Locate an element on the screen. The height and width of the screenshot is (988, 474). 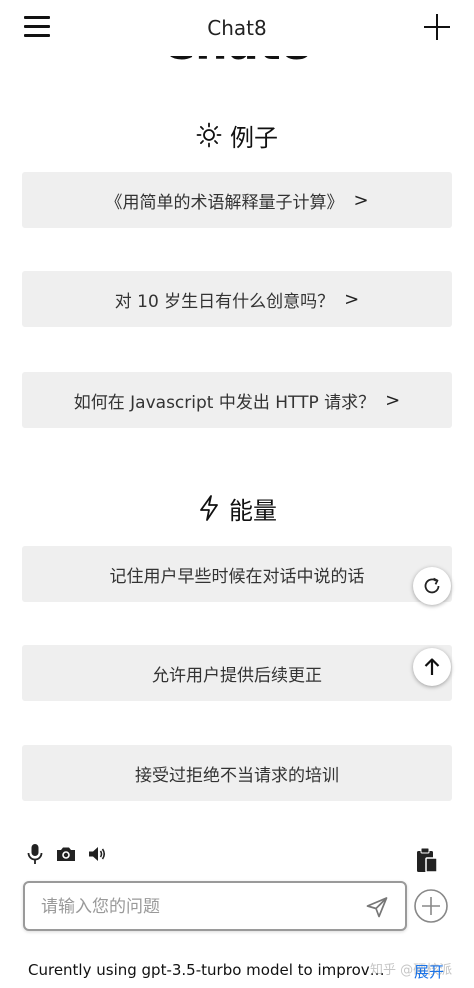
expand-link: 展开 is located at coordinates (429, 971).